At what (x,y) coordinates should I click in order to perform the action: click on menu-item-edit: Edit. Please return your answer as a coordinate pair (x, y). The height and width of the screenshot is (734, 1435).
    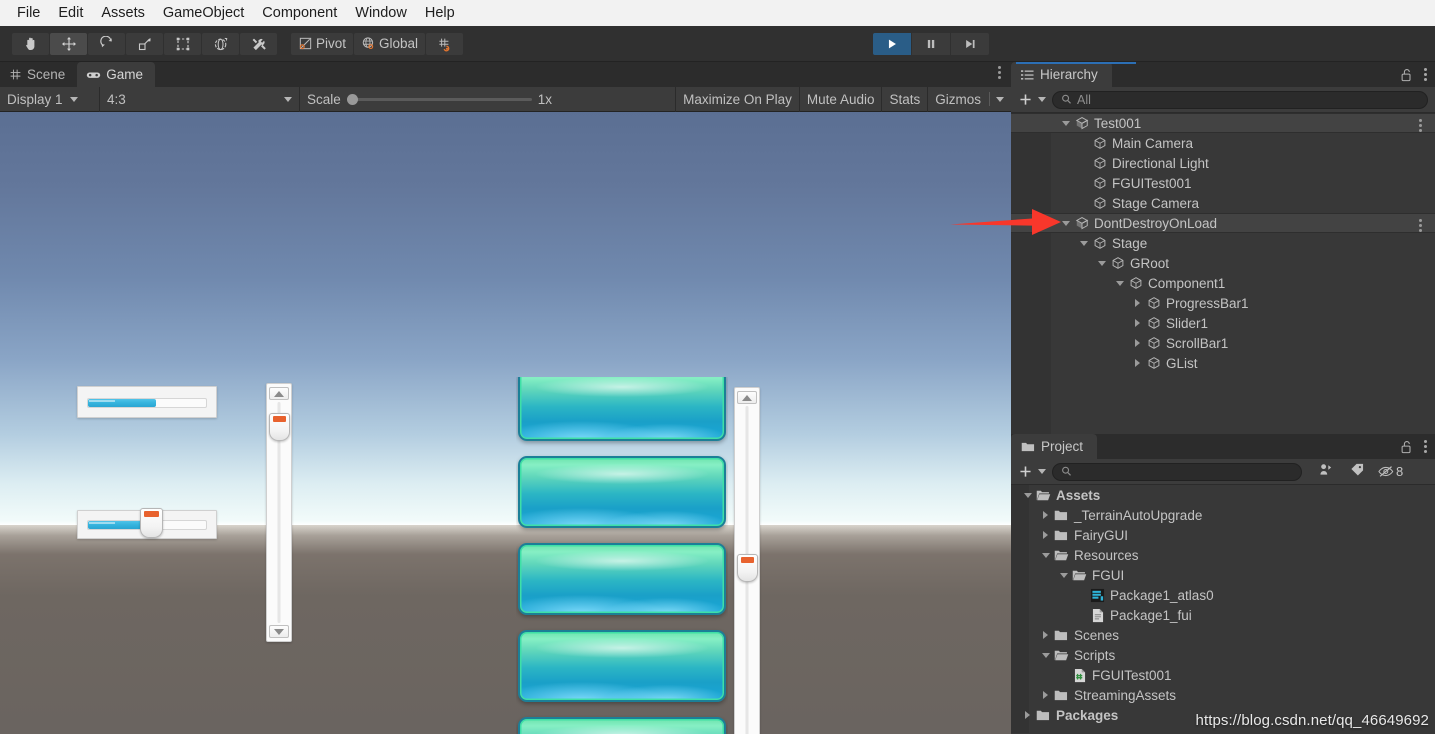
    Looking at the image, I should click on (70, 13).